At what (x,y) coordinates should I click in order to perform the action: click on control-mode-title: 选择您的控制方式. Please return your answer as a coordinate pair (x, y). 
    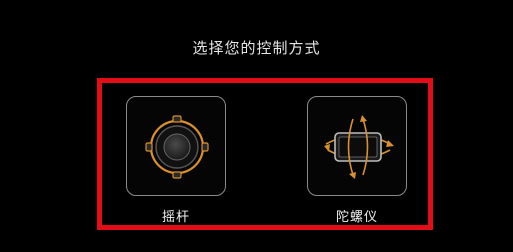
    Looking at the image, I should click on (256, 48).